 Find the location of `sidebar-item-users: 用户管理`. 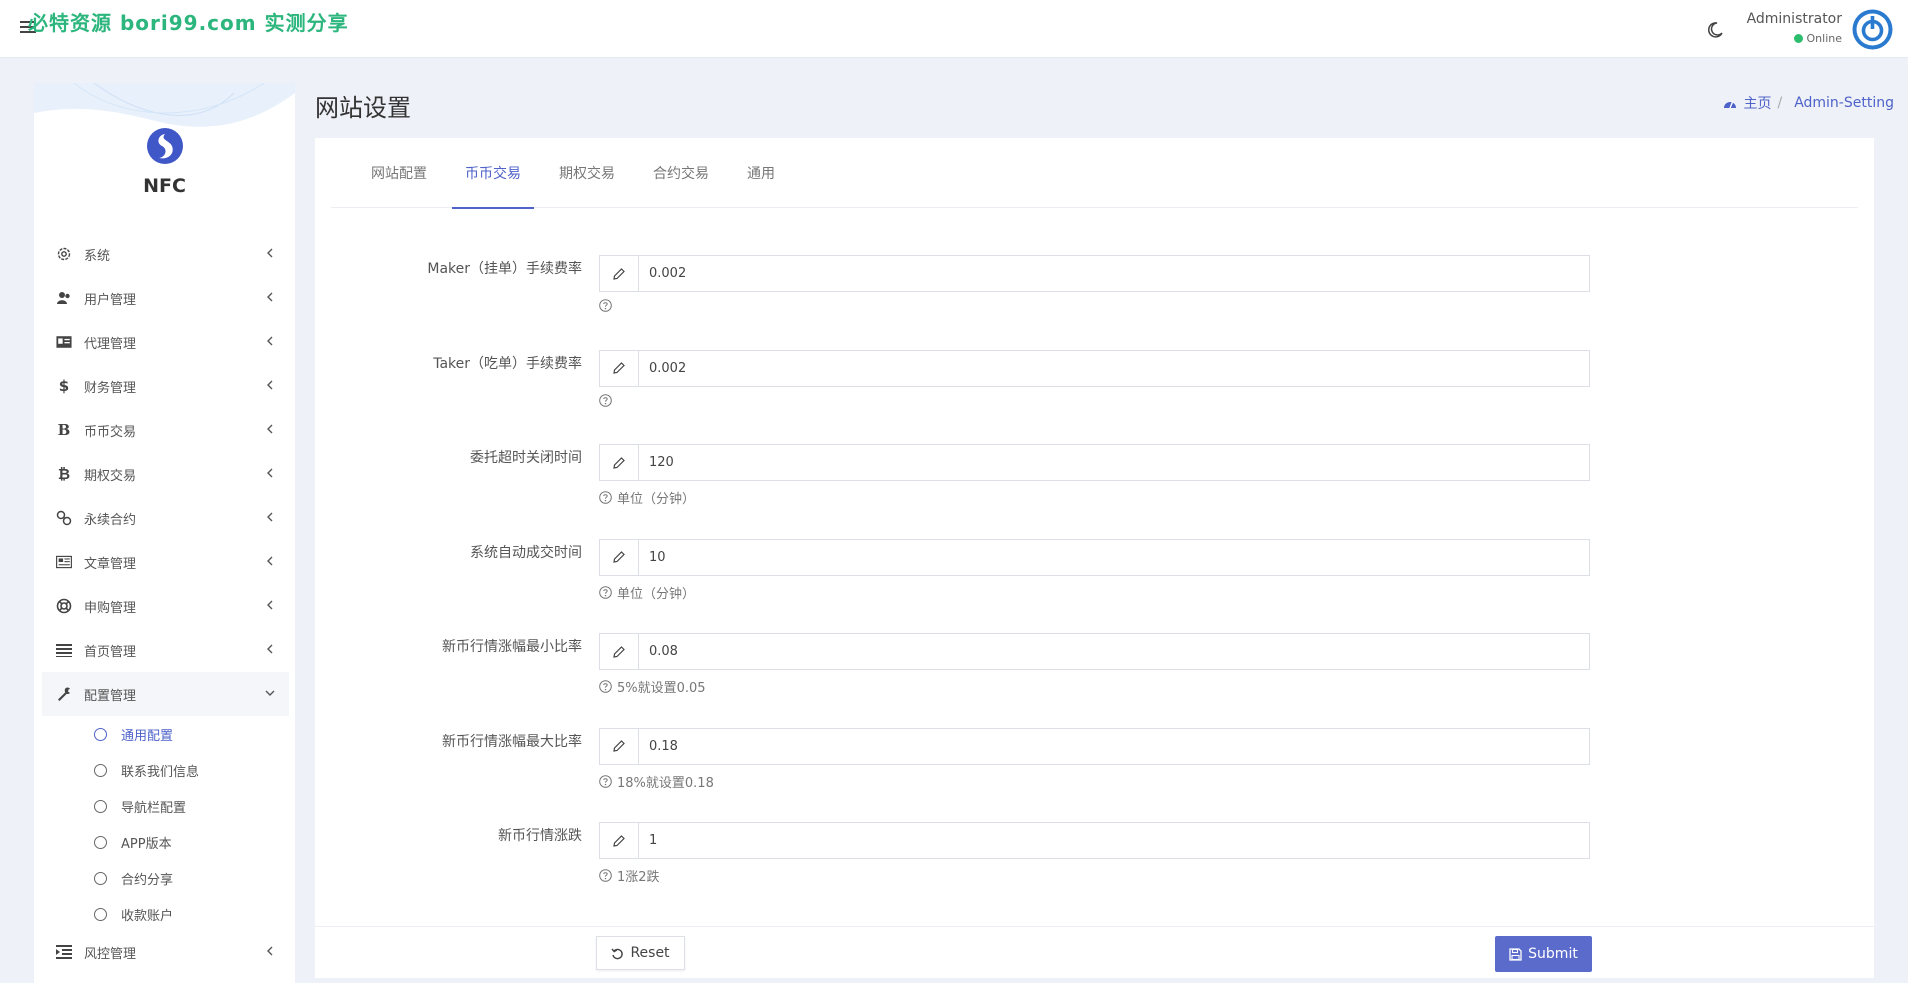

sidebar-item-users: 用户管理 is located at coordinates (165, 298).